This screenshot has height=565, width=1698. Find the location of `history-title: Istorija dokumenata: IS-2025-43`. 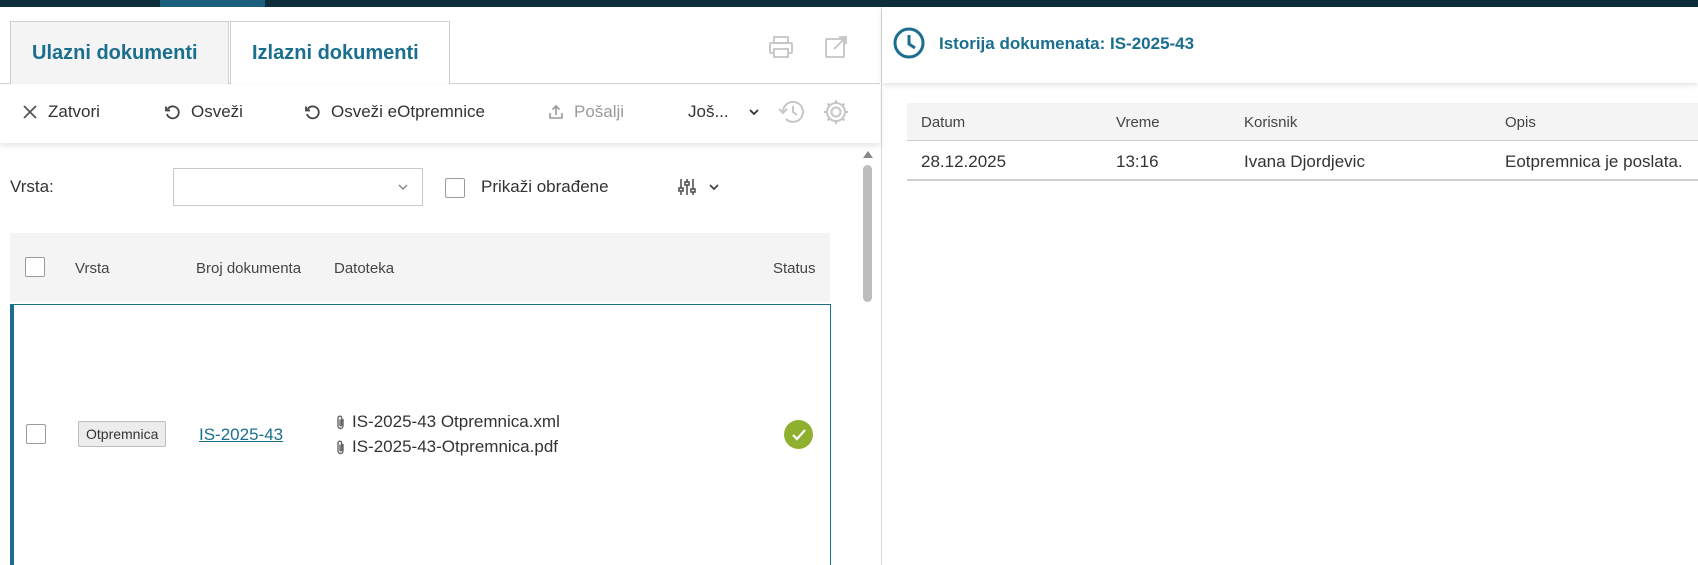

history-title: Istorija dokumenata: IS-2025-43 is located at coordinates (1067, 43).